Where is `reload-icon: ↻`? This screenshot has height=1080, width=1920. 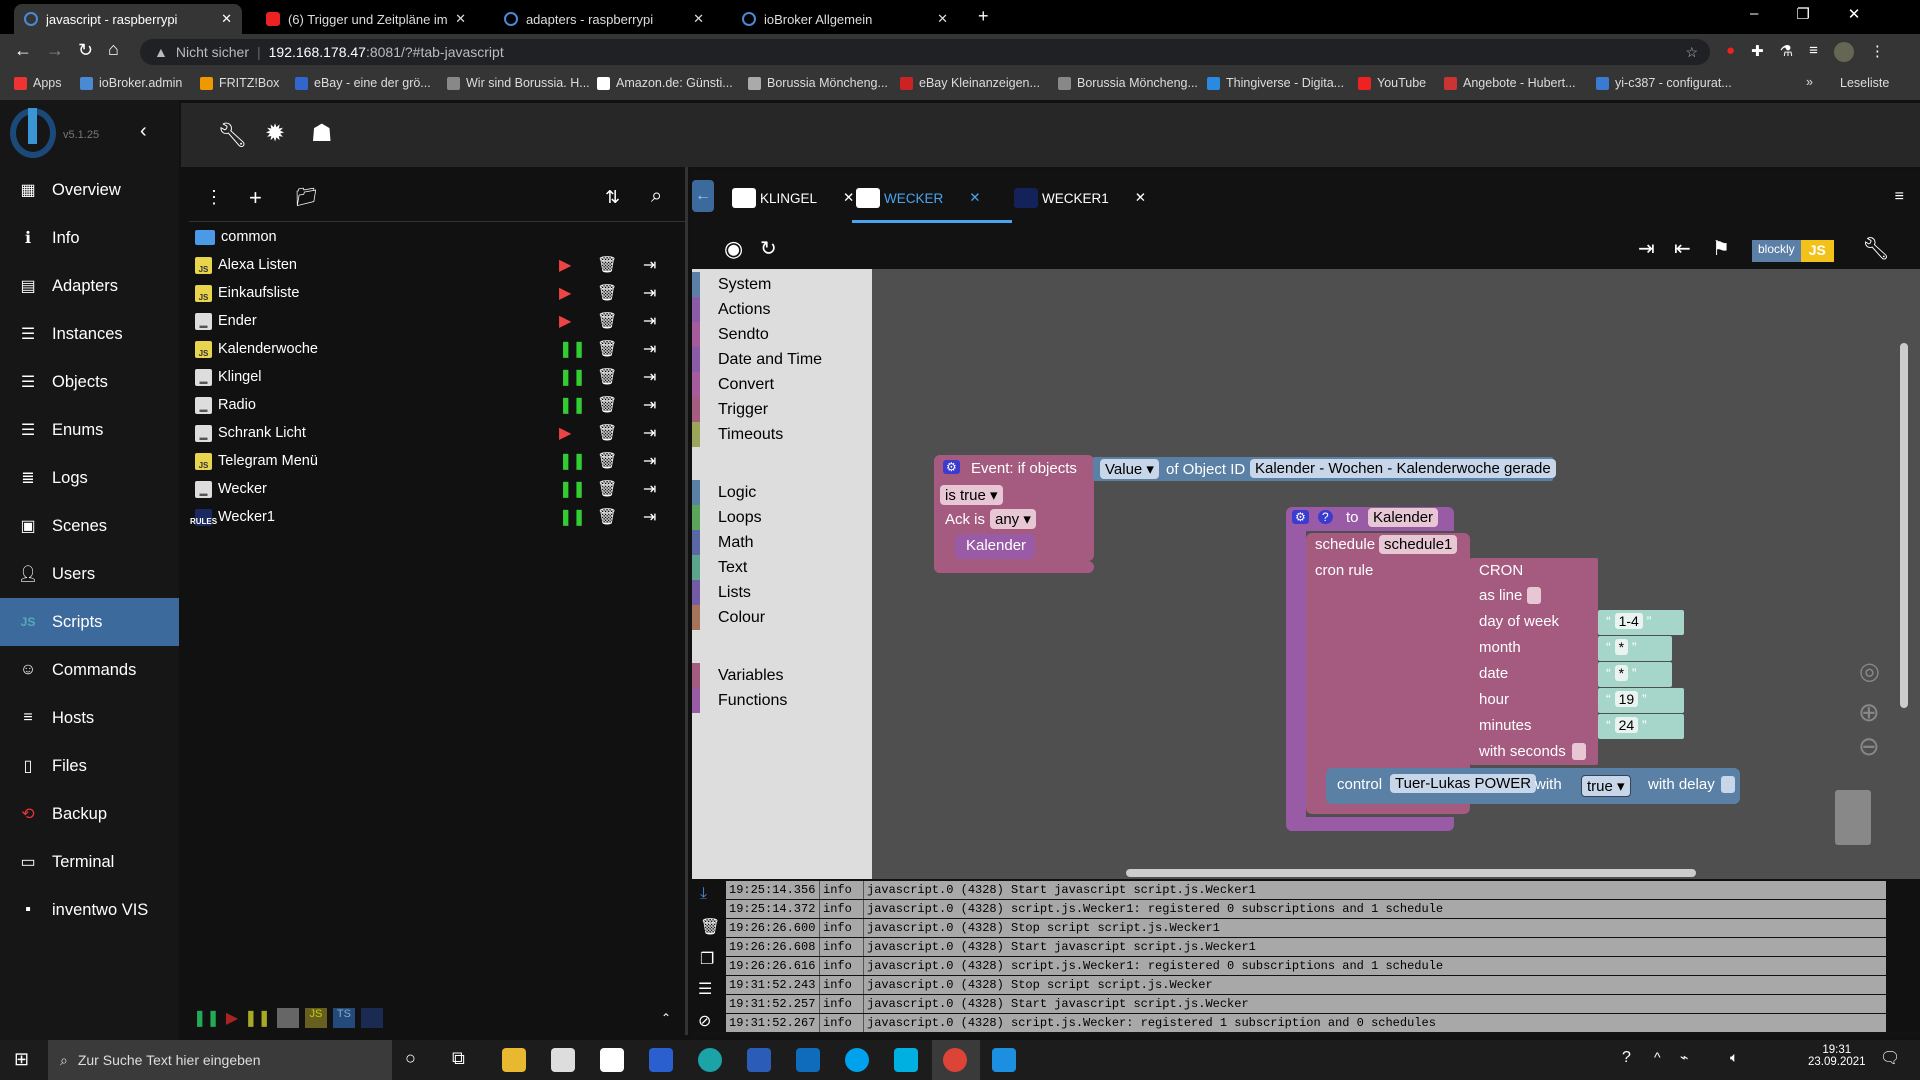 reload-icon: ↻ is located at coordinates (85, 50).